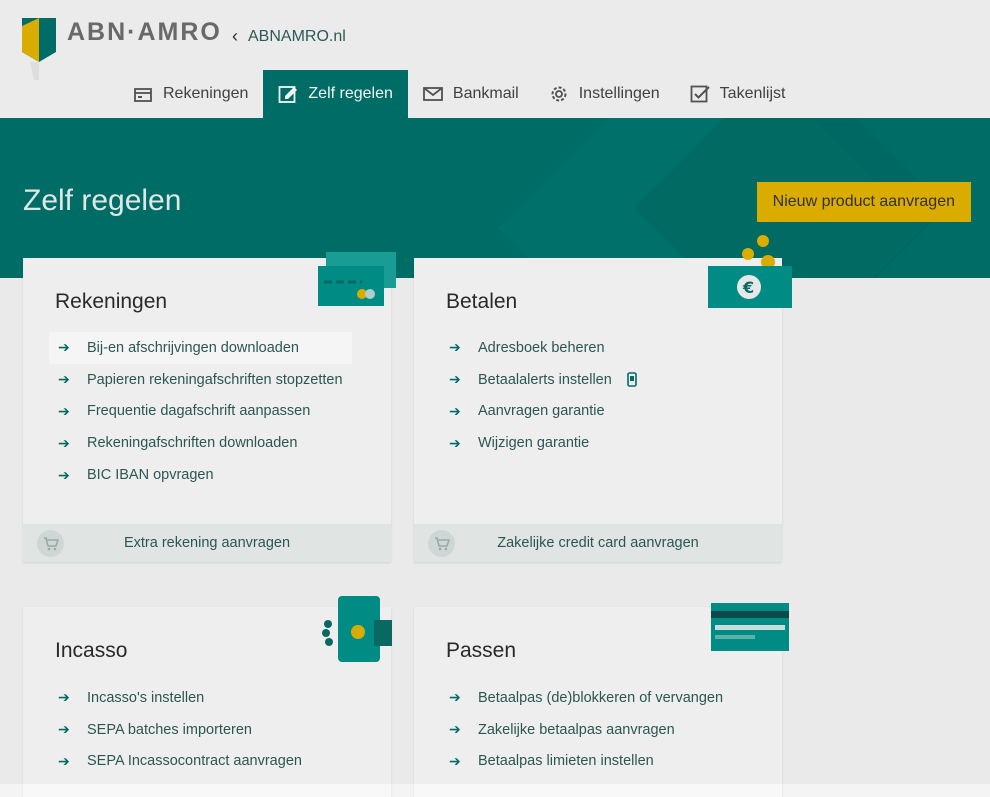 The height and width of the screenshot is (797, 990). I want to click on list-item-label: Adresboek beheren, so click(541, 347).